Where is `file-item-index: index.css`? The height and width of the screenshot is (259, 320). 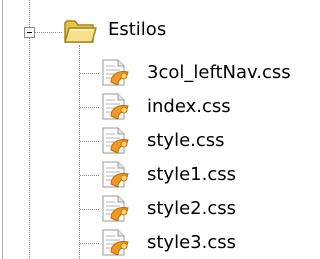
file-item-index: index.css is located at coordinates (207, 107).